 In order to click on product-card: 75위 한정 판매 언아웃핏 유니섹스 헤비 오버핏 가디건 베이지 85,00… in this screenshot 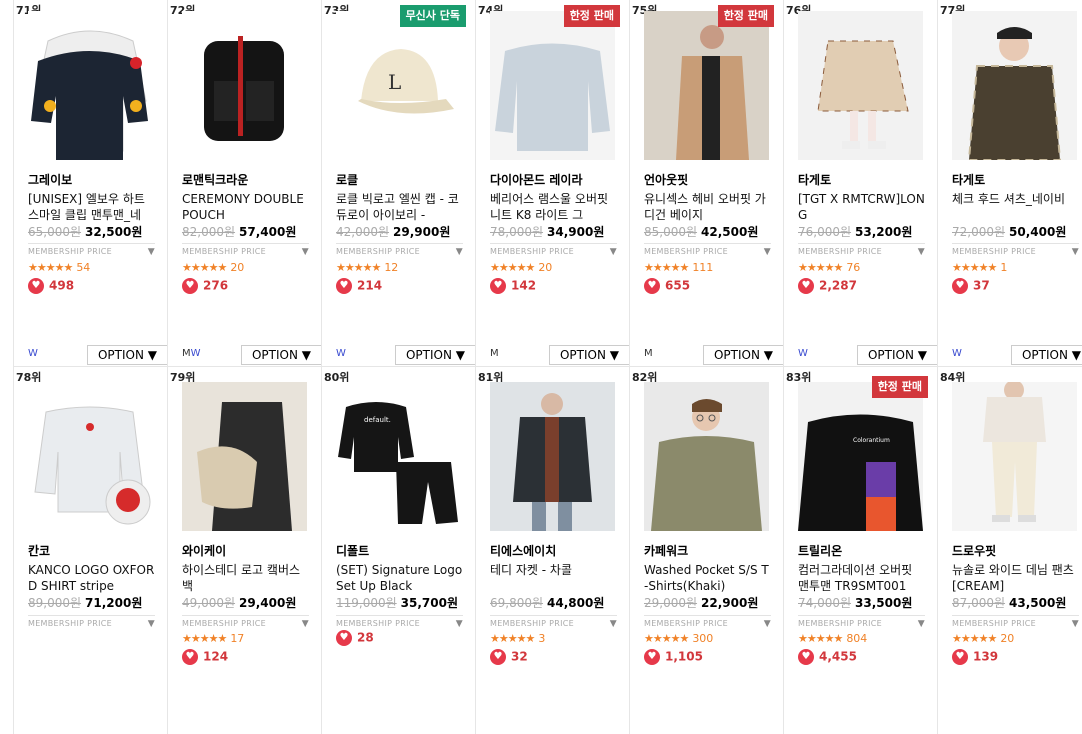, I will do `click(706, 183)`.